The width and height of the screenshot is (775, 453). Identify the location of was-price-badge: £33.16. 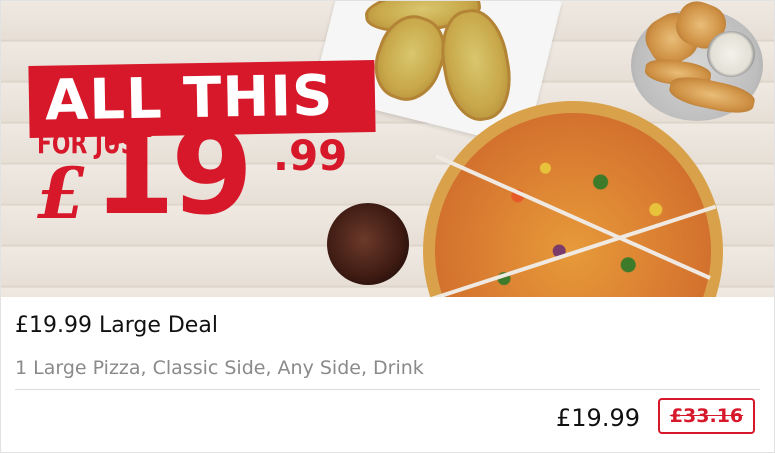
(706, 416).